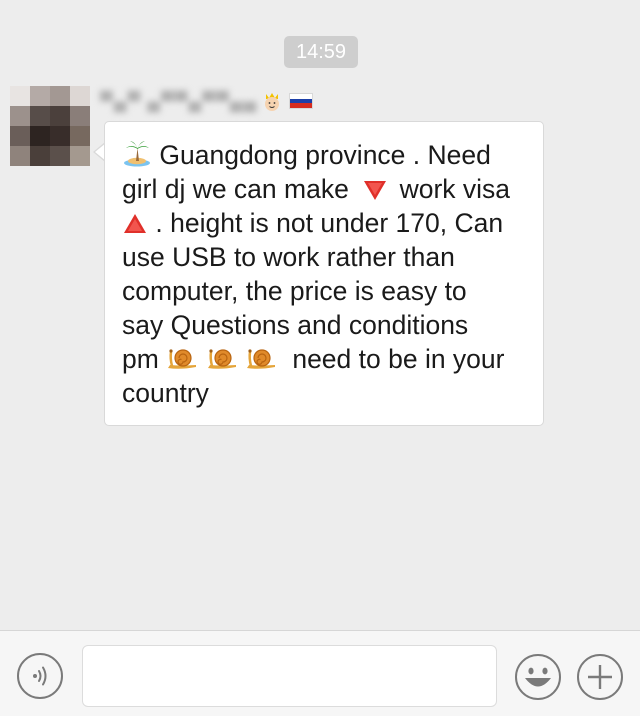 The image size is (640, 716). Describe the element at coordinates (329, 223) in the screenshot. I see `message-line-text: . height is not under 170, Can` at that location.